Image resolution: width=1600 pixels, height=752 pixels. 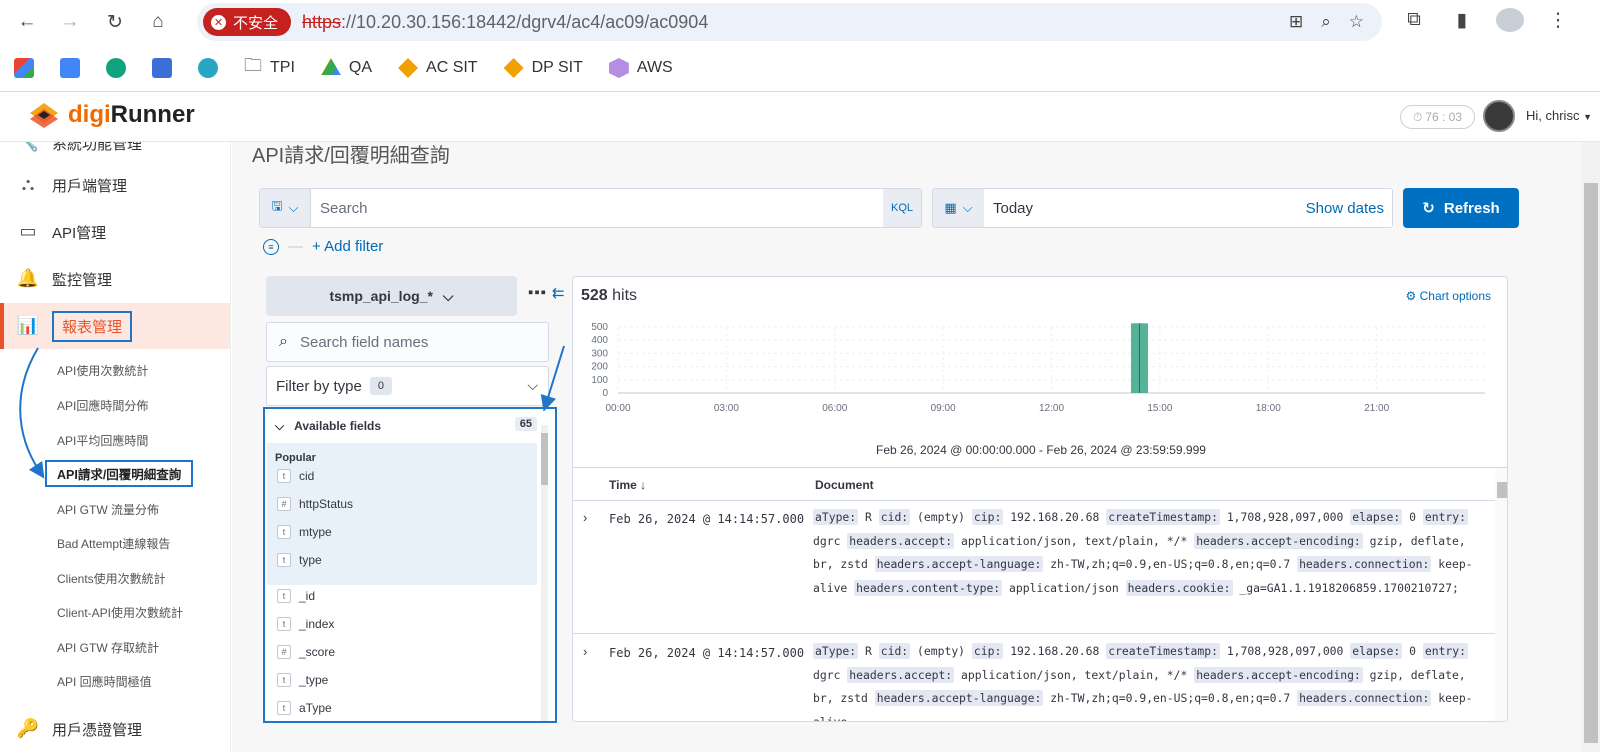 I want to click on string-type-icon: t, so click(x=284, y=596).